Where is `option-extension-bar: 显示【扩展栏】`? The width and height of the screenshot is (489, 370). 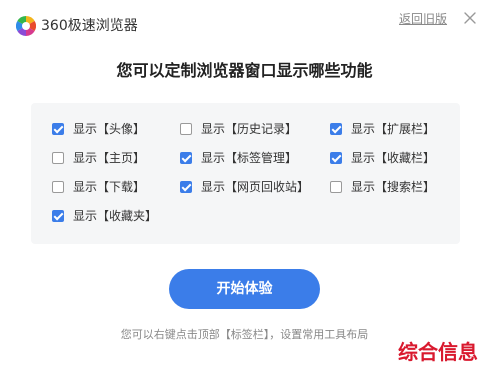
option-extension-bar: 显示【扩展栏】 is located at coordinates (382, 129).